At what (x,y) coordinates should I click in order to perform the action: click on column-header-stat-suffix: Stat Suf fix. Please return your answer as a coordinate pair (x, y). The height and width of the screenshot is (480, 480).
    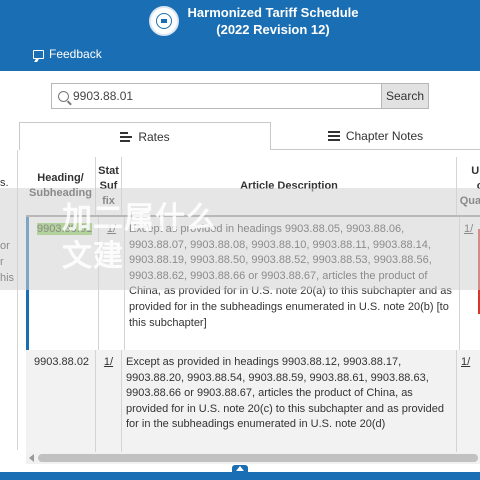
    Looking at the image, I should click on (109, 186).